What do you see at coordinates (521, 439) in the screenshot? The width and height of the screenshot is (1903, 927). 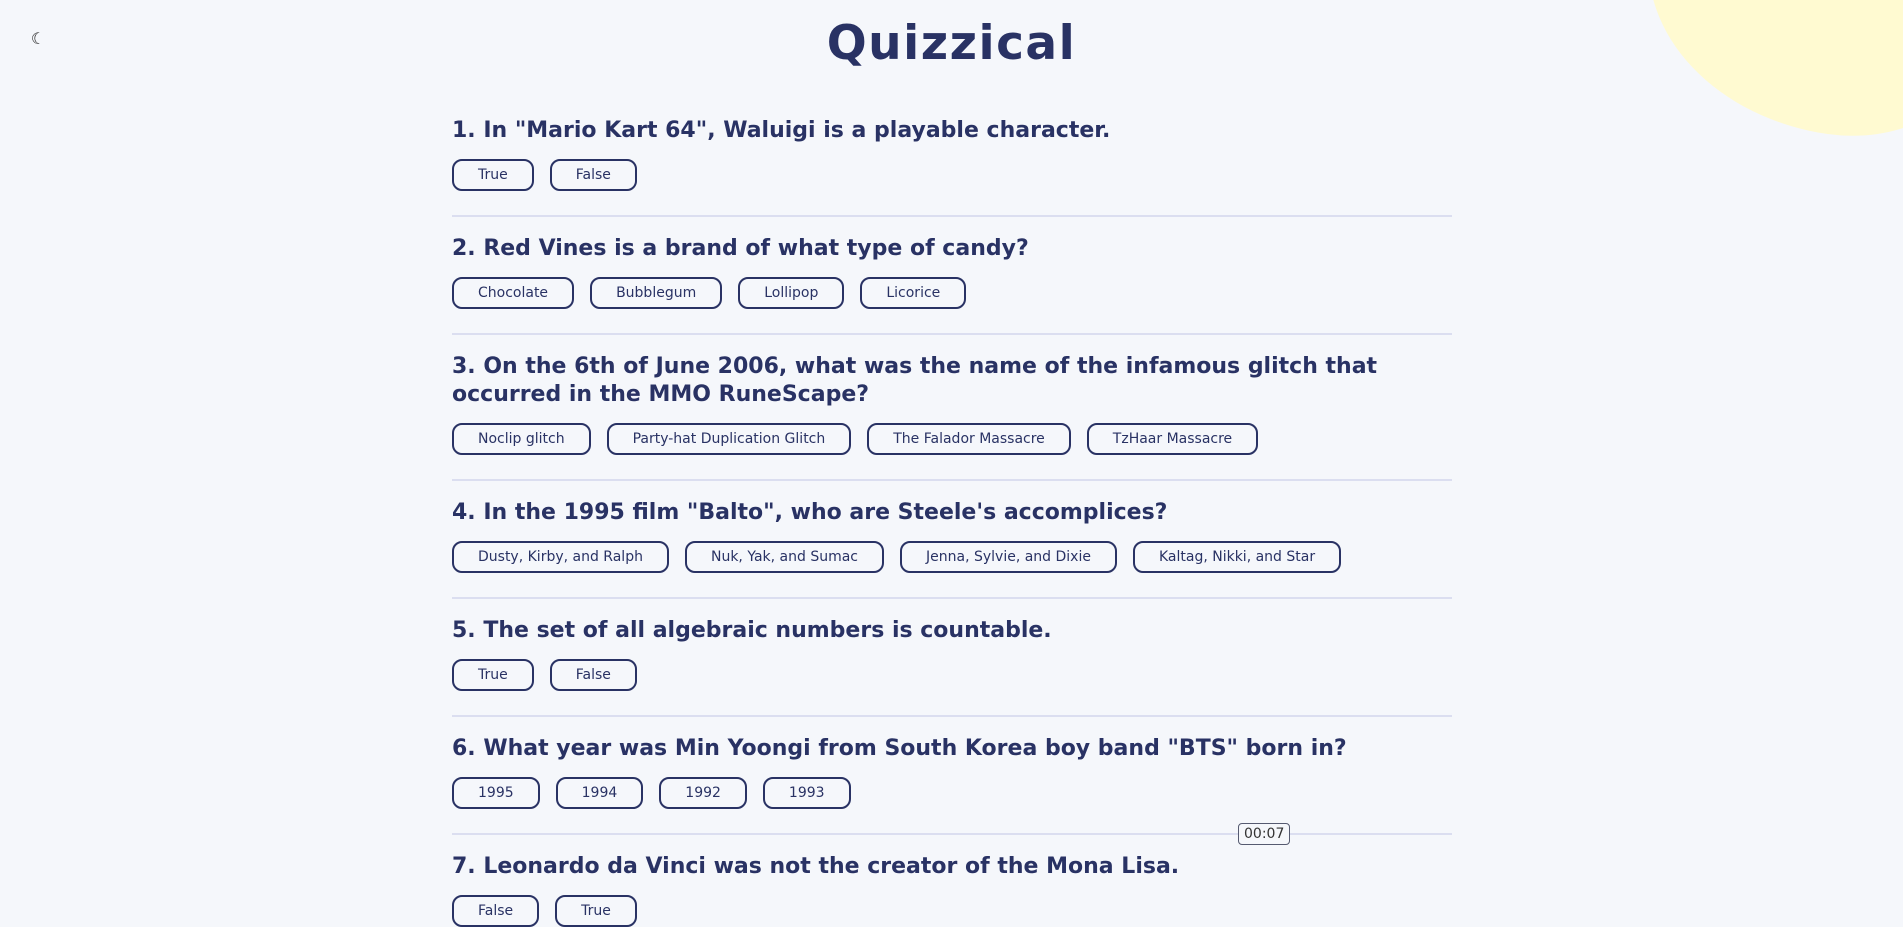 I see `answer-button: Noclip glitch` at bounding box center [521, 439].